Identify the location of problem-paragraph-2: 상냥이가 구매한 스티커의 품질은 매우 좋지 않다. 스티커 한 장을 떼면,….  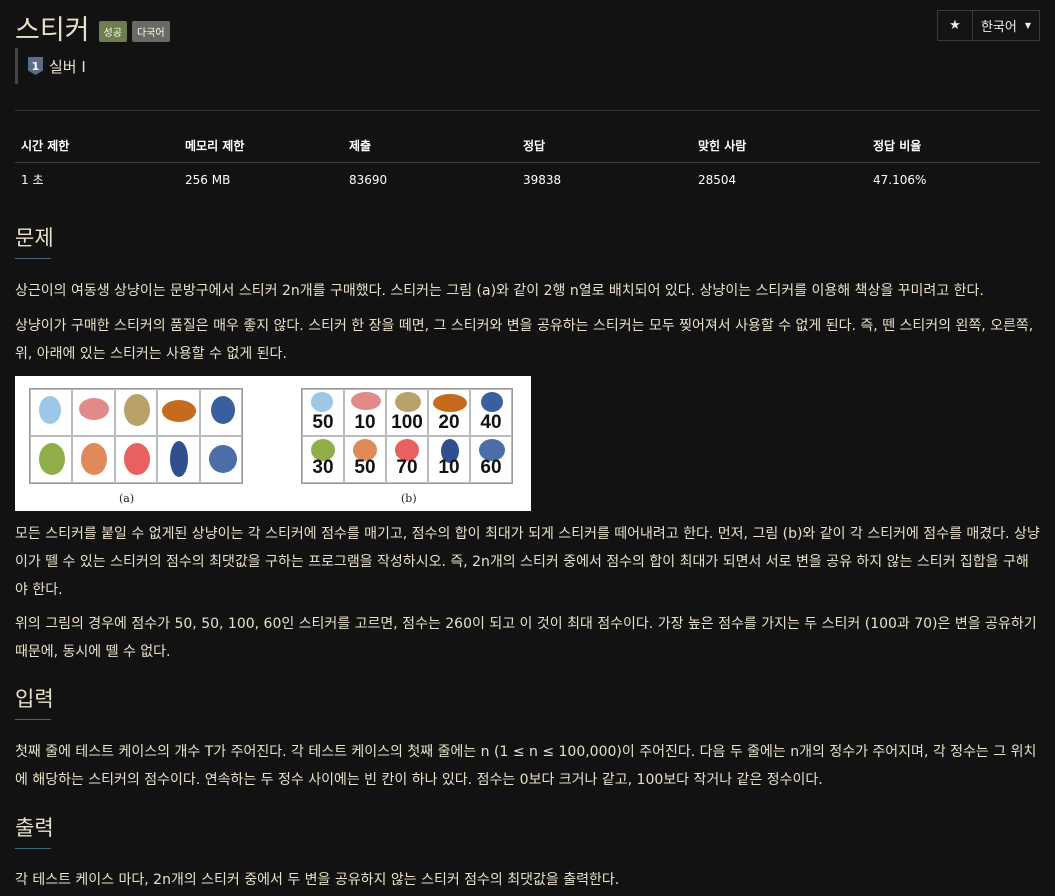
(524, 340).